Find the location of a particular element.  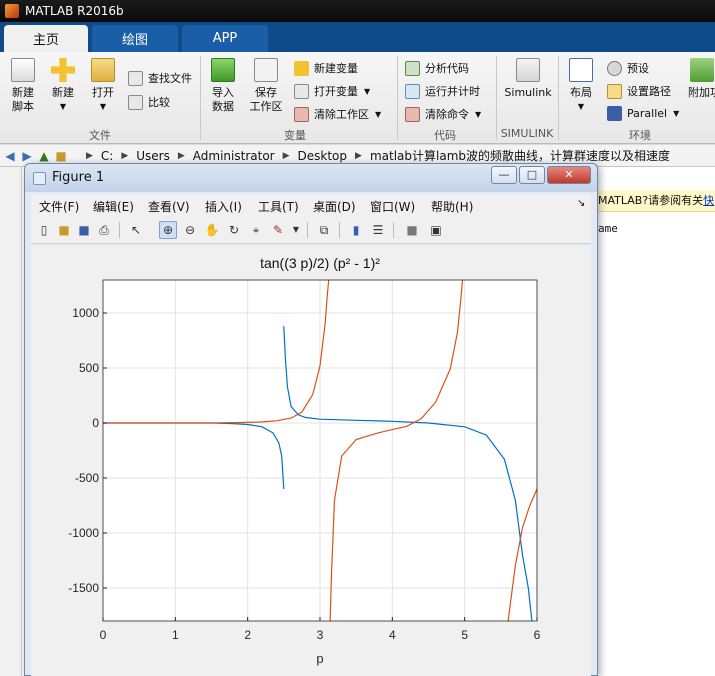

open-variable-label: 打开变量 is located at coordinates (336, 91).